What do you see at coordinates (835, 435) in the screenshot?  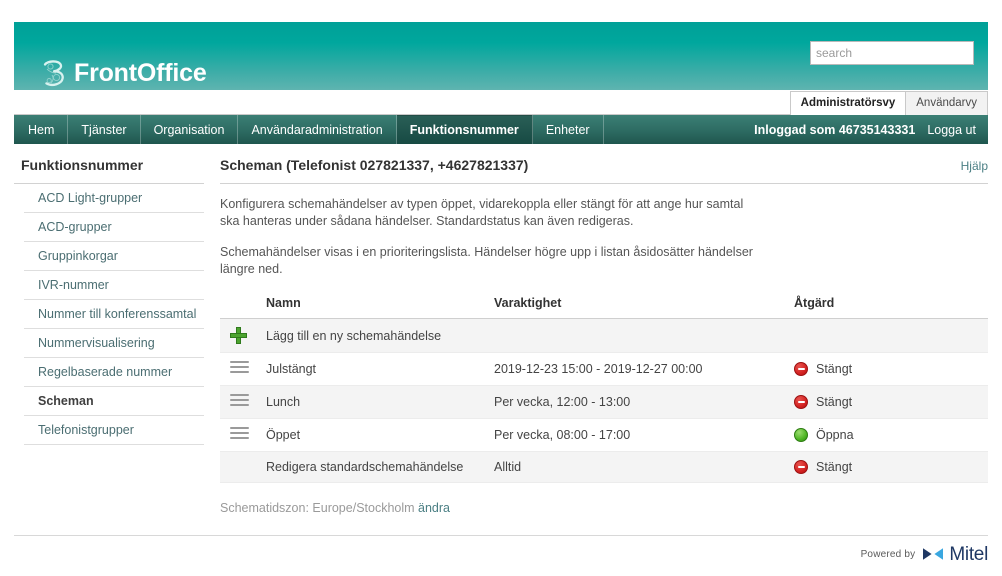 I see `status-label: Öppna` at bounding box center [835, 435].